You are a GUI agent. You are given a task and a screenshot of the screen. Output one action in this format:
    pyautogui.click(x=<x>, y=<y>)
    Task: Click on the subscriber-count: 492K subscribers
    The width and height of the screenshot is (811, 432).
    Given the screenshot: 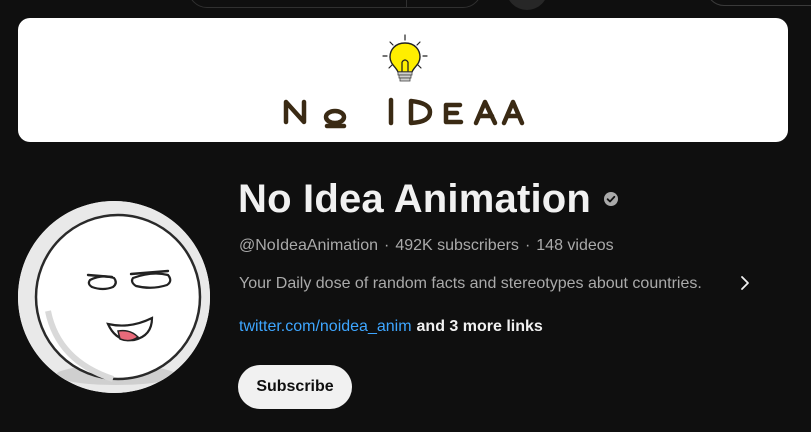 What is the action you would take?
    pyautogui.click(x=457, y=245)
    